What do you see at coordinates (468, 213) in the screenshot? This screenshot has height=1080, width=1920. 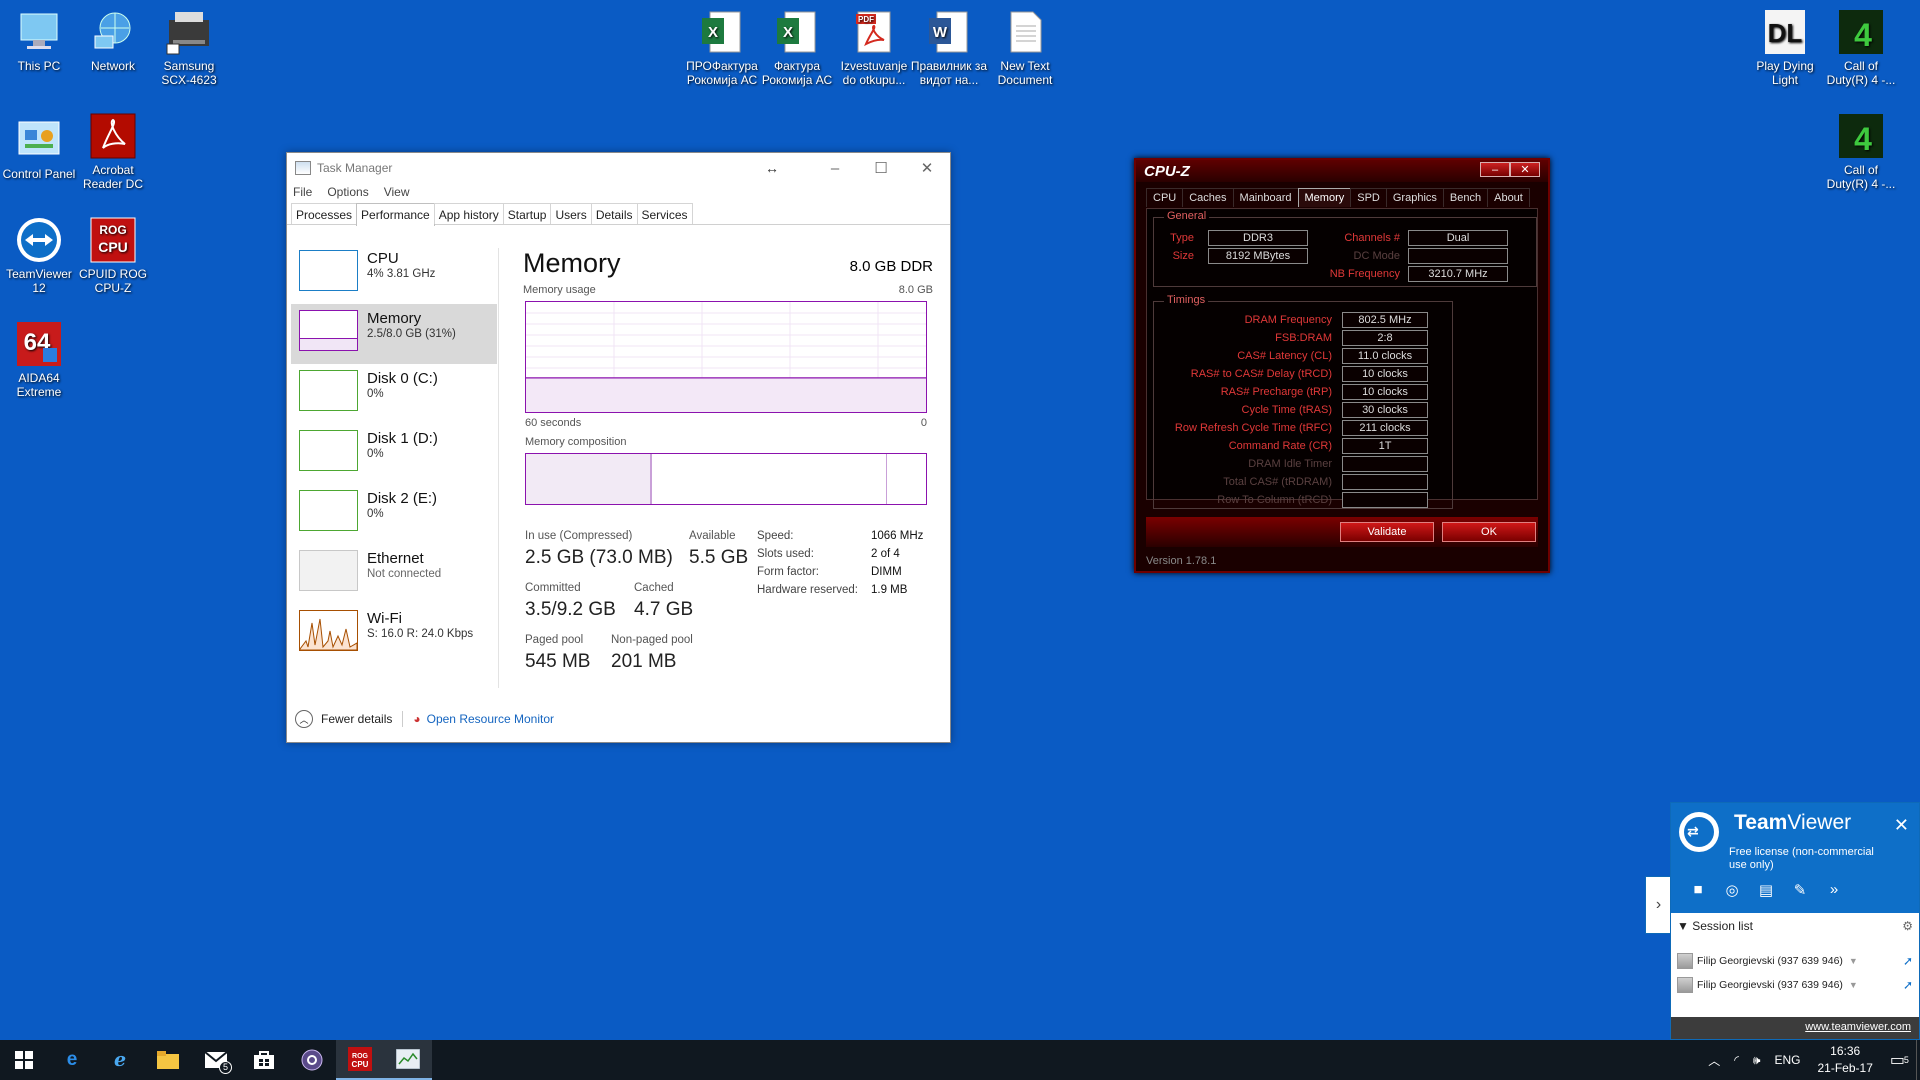 I see `tab-app-history: App history` at bounding box center [468, 213].